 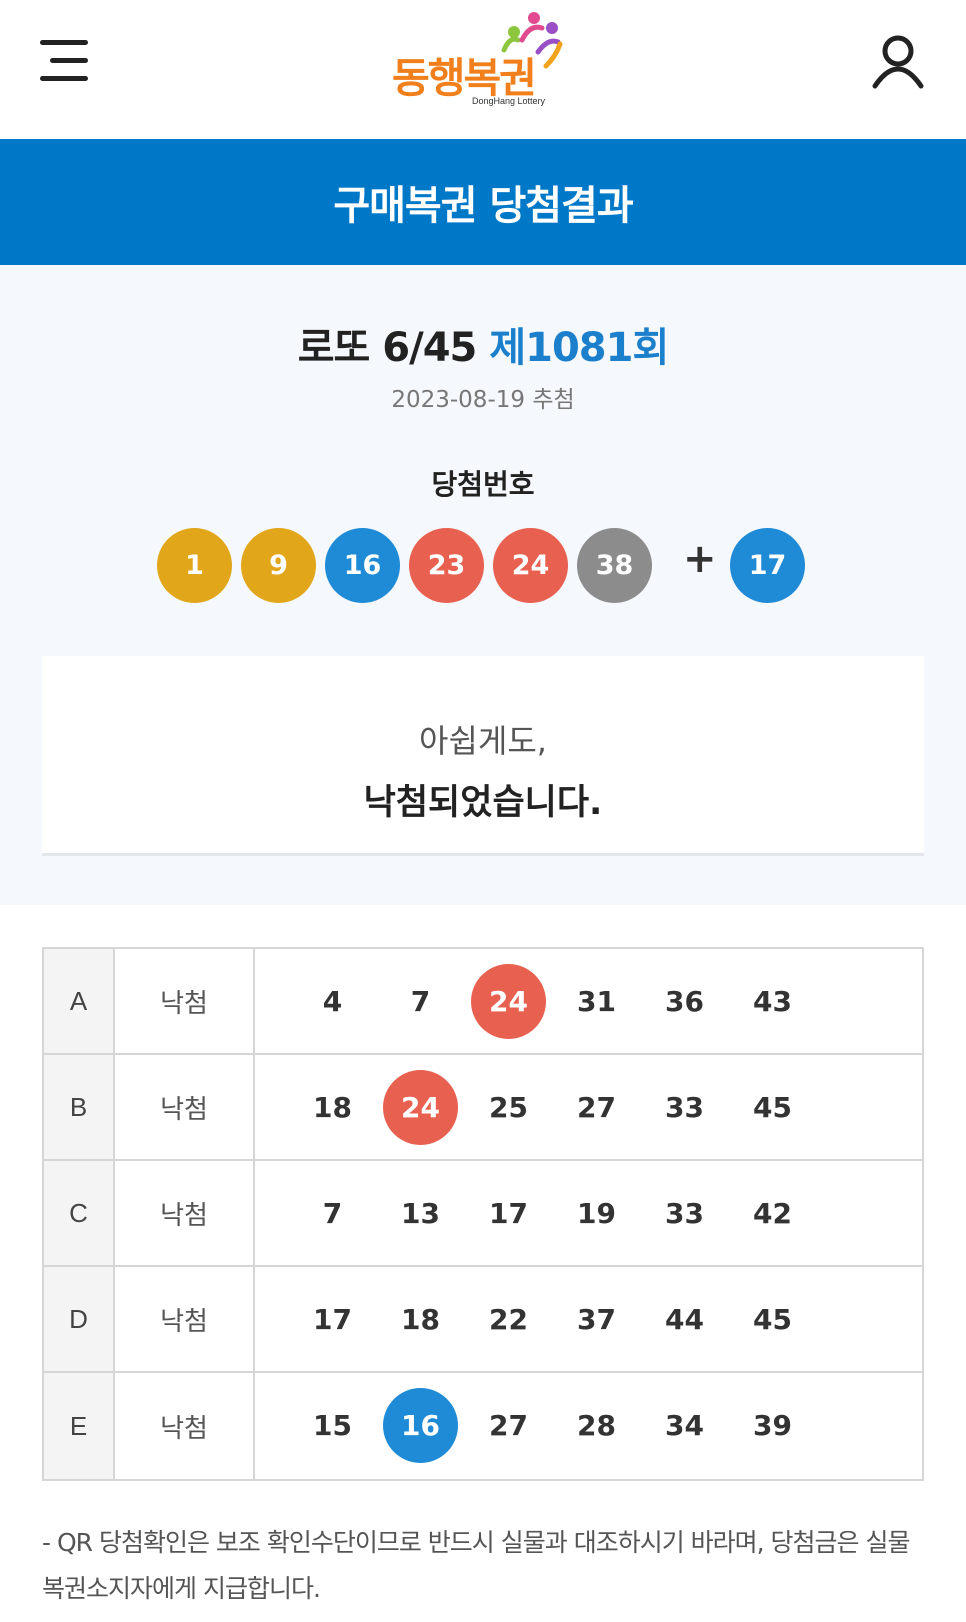 What do you see at coordinates (700, 559) in the screenshot?
I see `bonus-plus-sign: +` at bounding box center [700, 559].